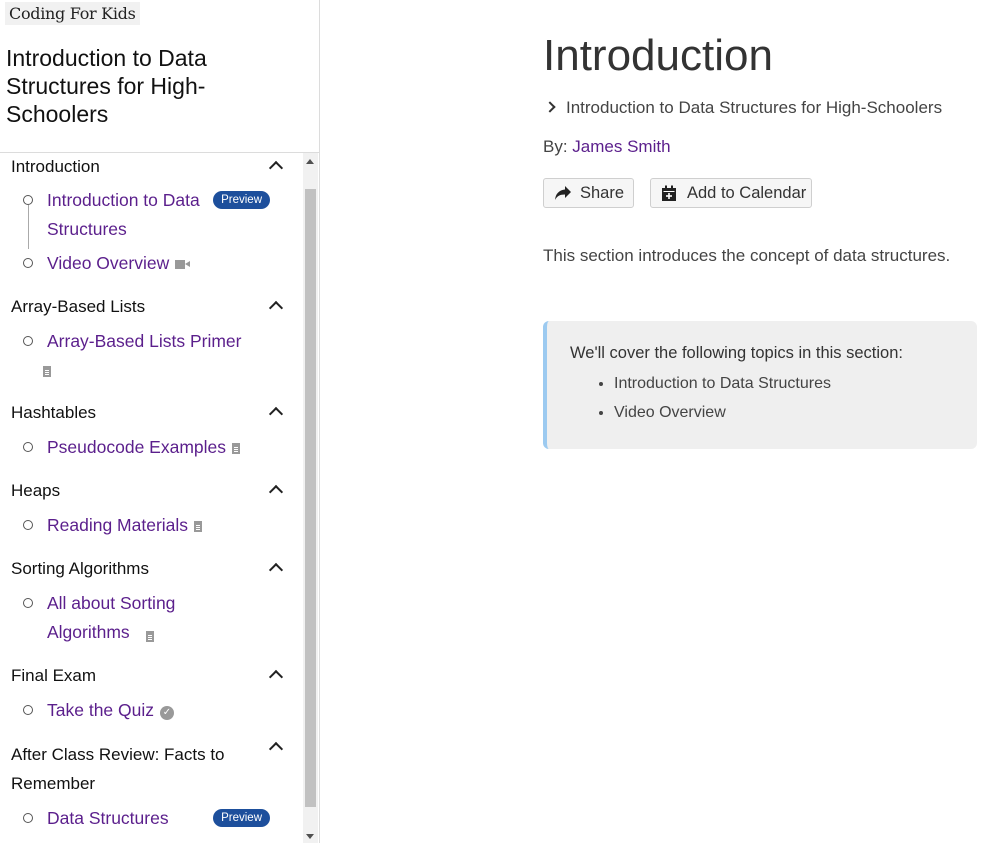 The image size is (996, 843). I want to click on lesson-link: Array-Based Lists Primer, so click(144, 341).